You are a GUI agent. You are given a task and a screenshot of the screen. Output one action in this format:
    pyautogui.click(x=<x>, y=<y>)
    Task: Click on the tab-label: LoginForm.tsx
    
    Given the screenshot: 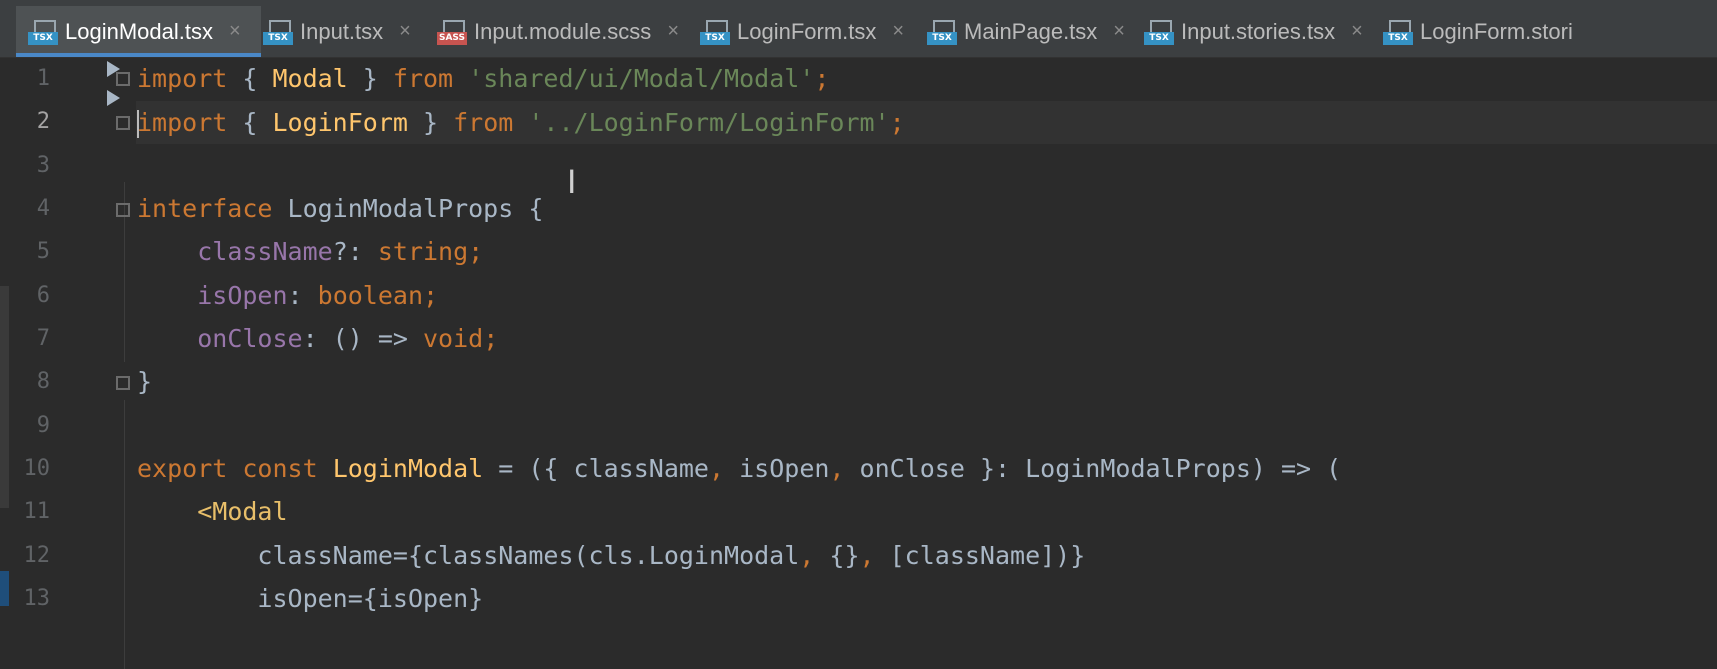 What is the action you would take?
    pyautogui.click(x=807, y=31)
    